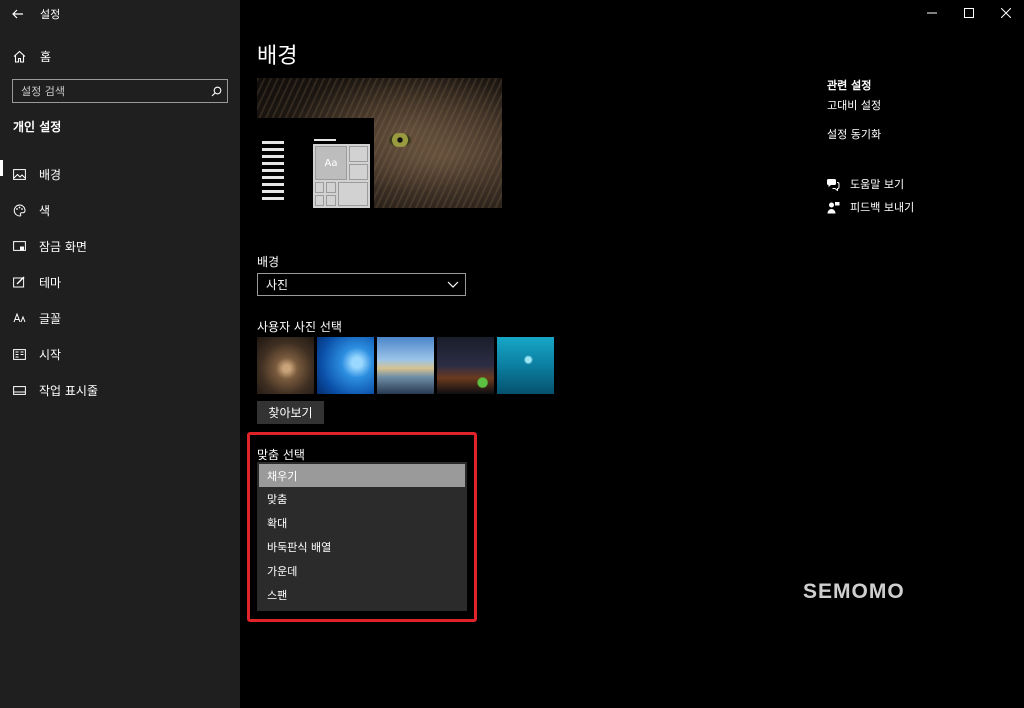  What do you see at coordinates (362, 547) in the screenshot?
I see `fit-option-tile: 바둑판식 배열` at bounding box center [362, 547].